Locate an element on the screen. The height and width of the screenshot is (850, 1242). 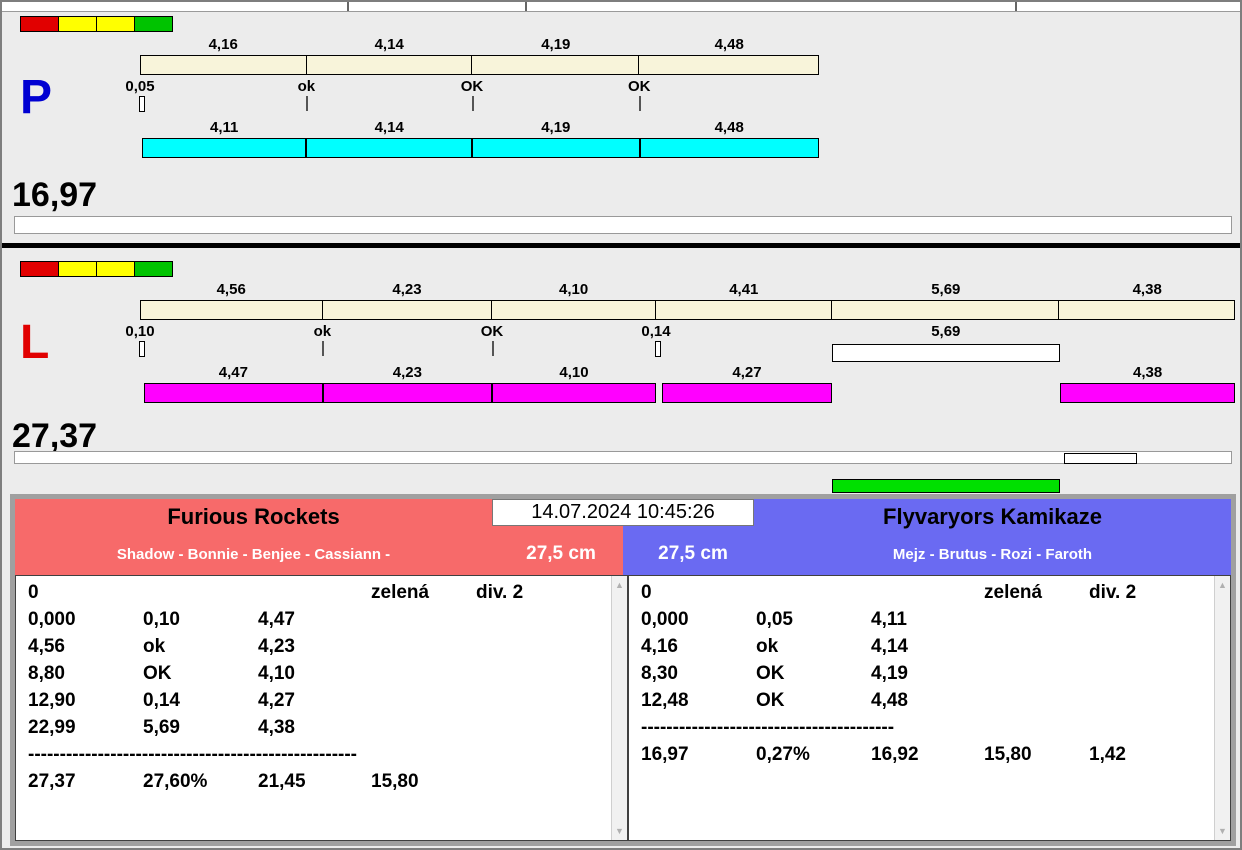
run-time-labels: 4,47 4,23 4,10 4,27 4,38 is located at coordinates (621, 373).